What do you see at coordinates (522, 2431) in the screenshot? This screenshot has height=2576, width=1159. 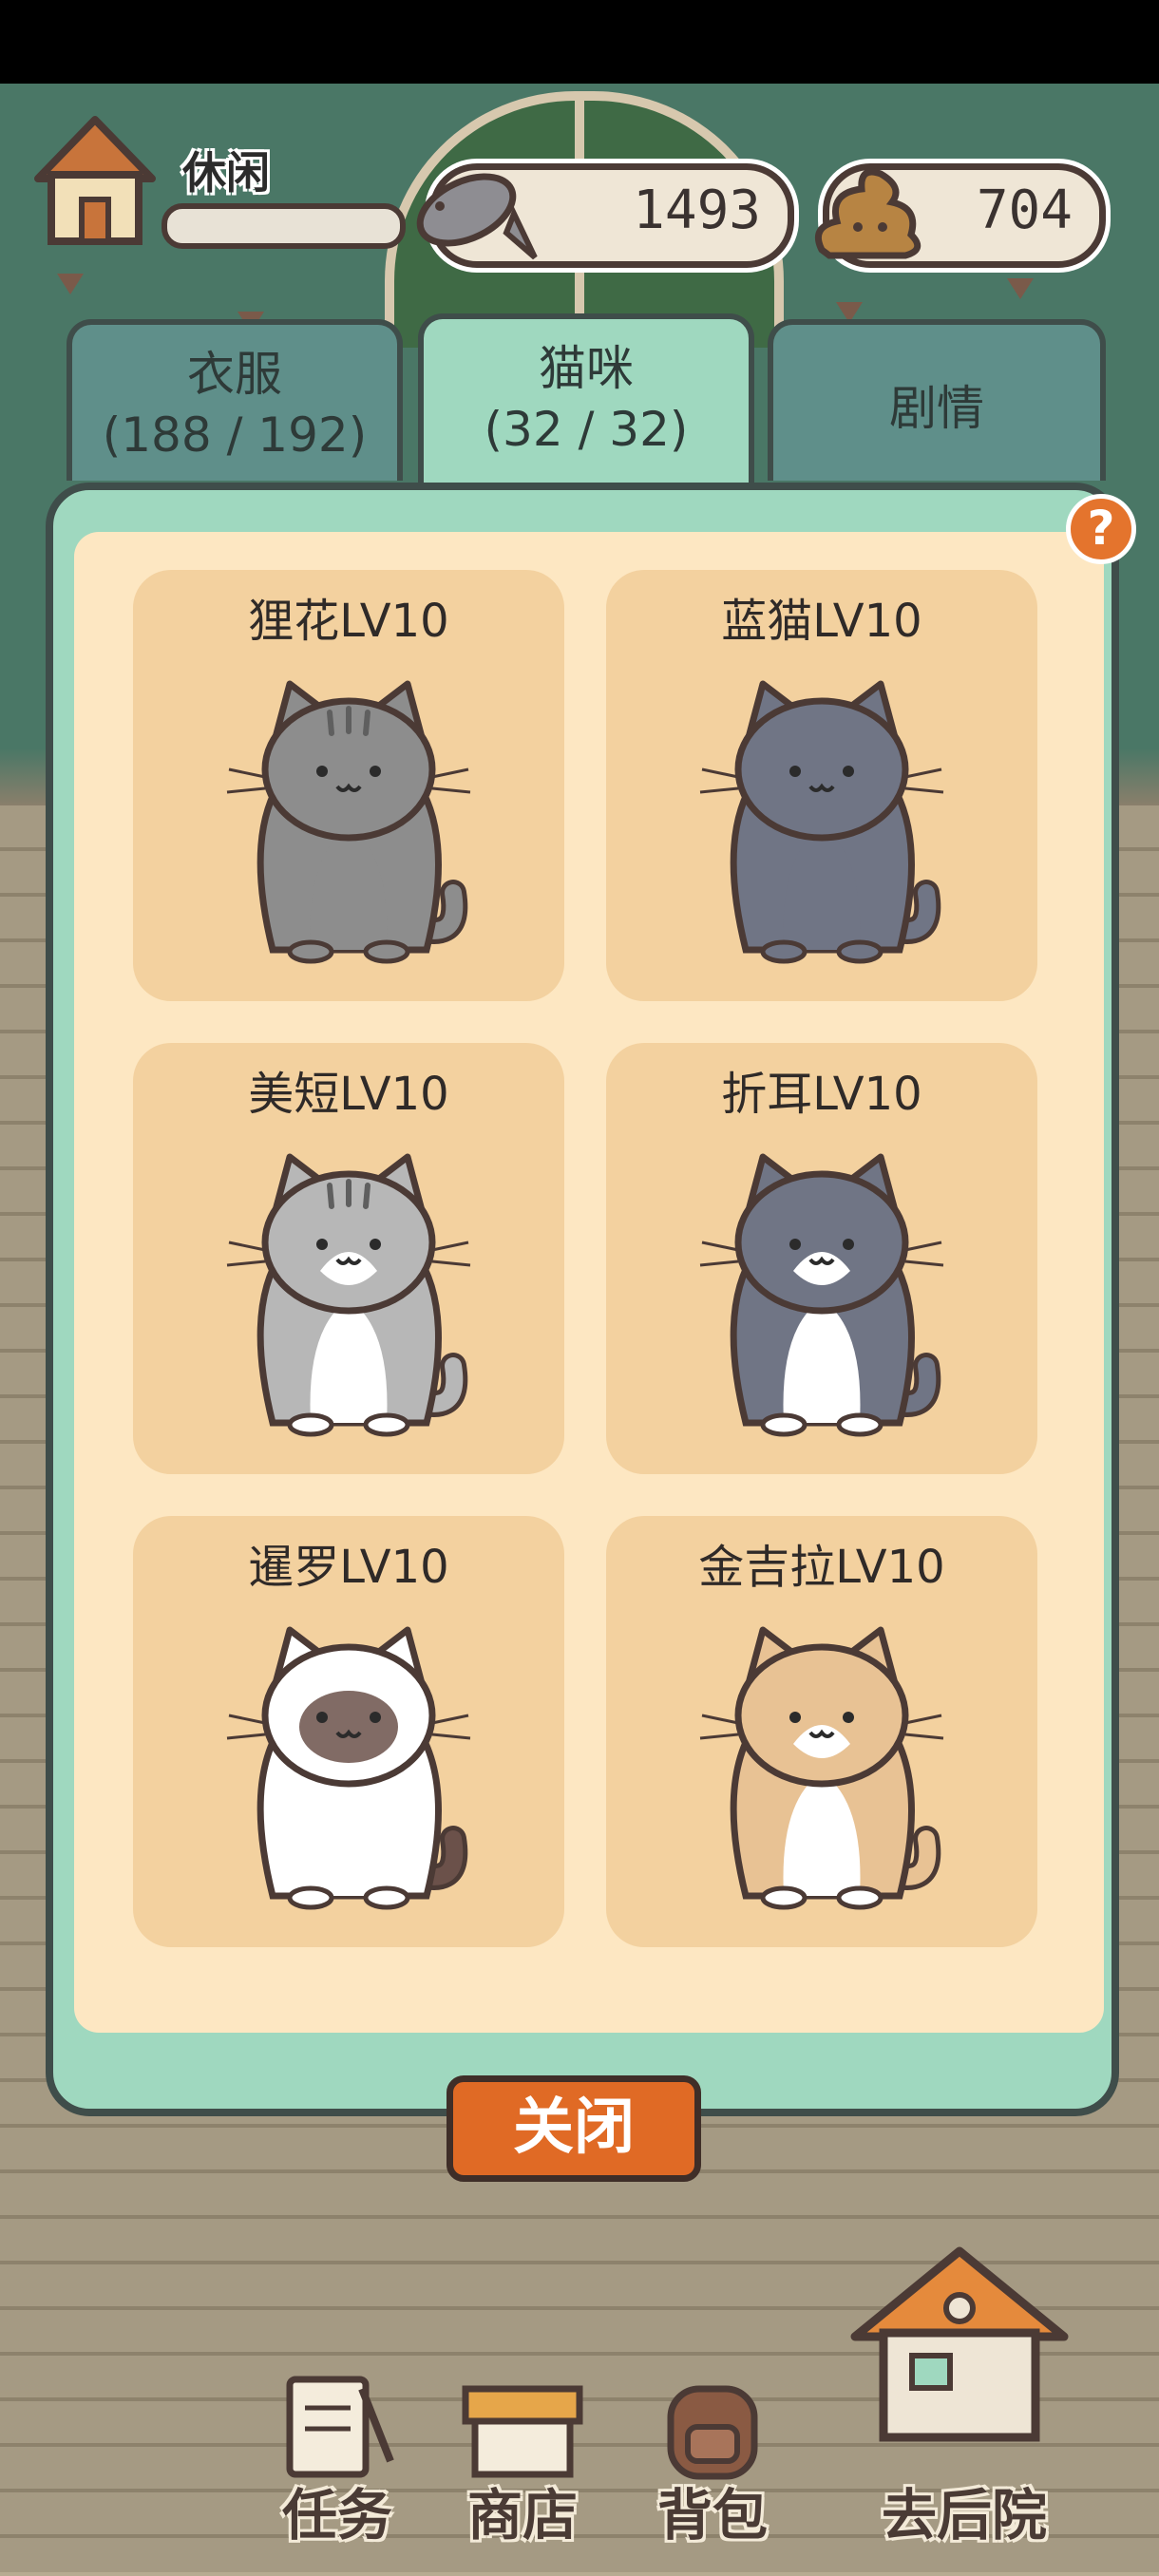 I see `shop-icon` at bounding box center [522, 2431].